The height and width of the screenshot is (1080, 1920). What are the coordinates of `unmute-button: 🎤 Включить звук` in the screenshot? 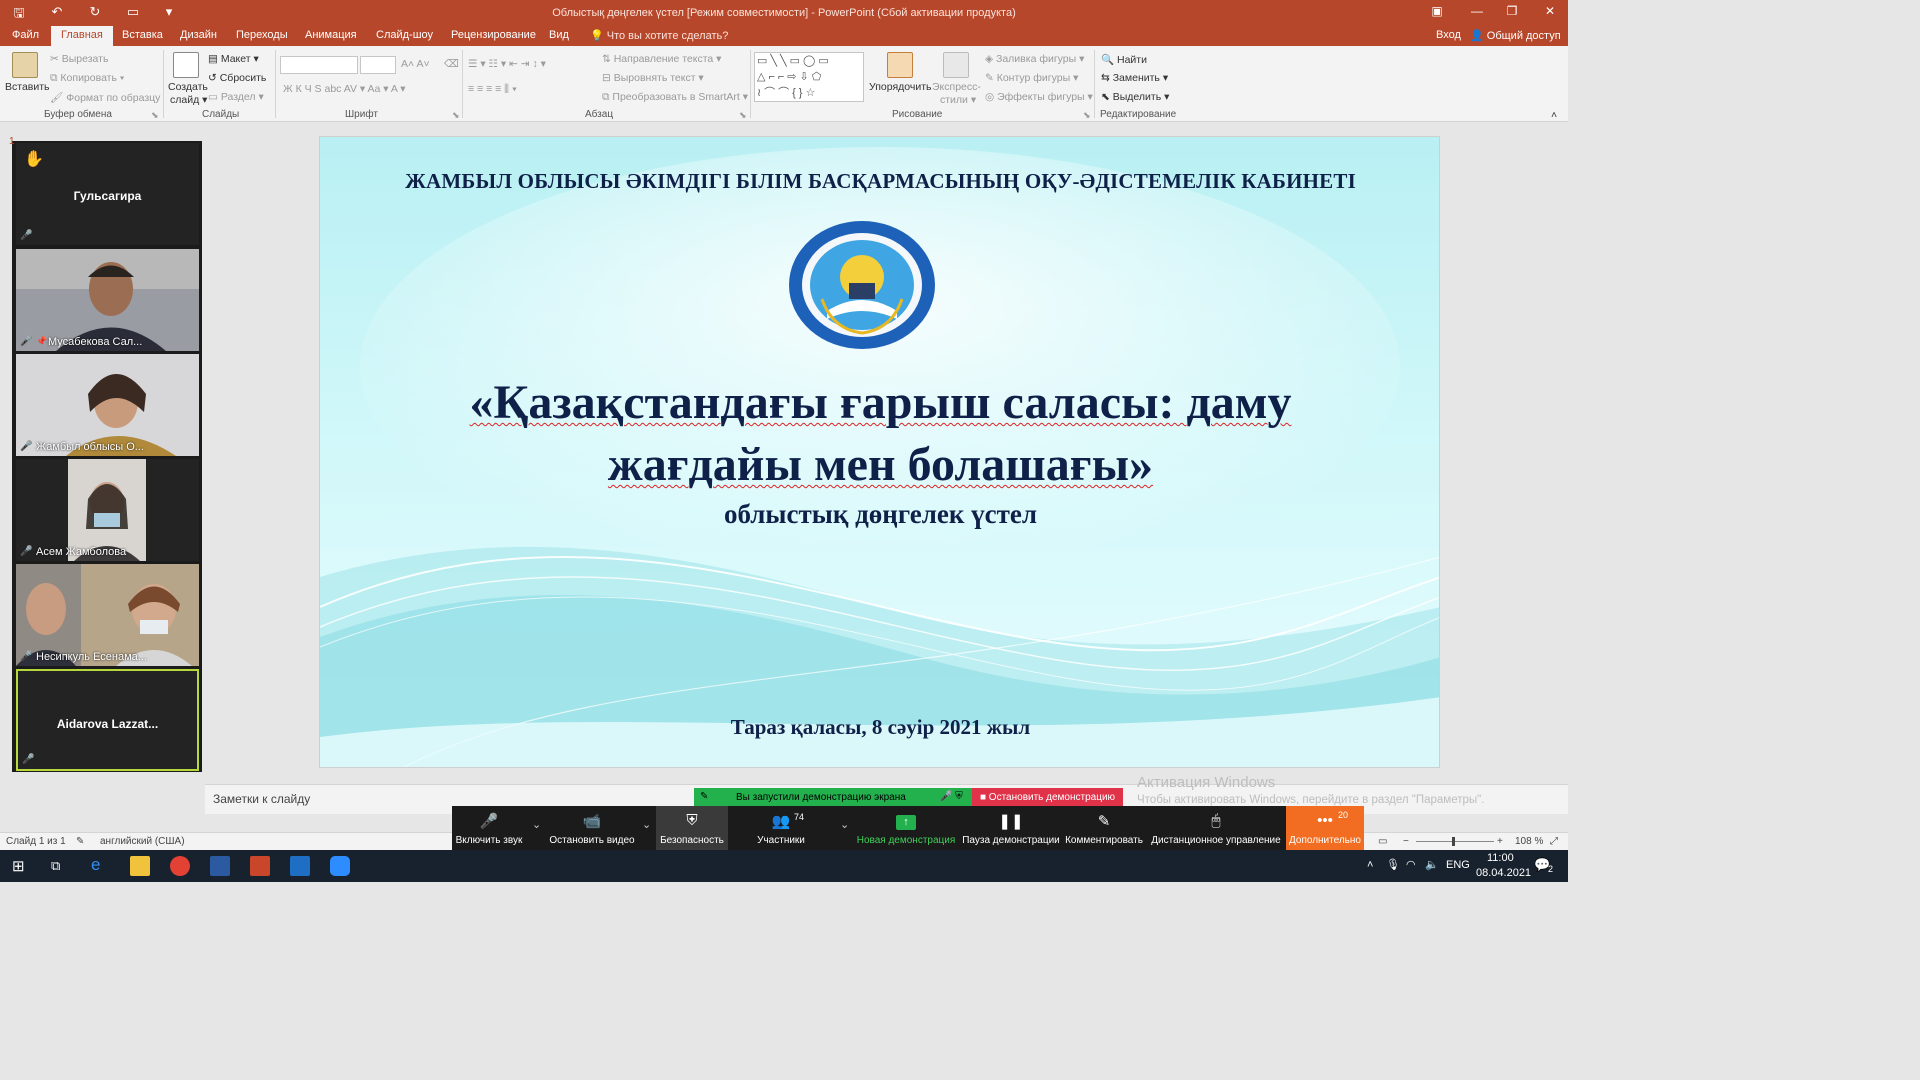 It's located at (489, 828).